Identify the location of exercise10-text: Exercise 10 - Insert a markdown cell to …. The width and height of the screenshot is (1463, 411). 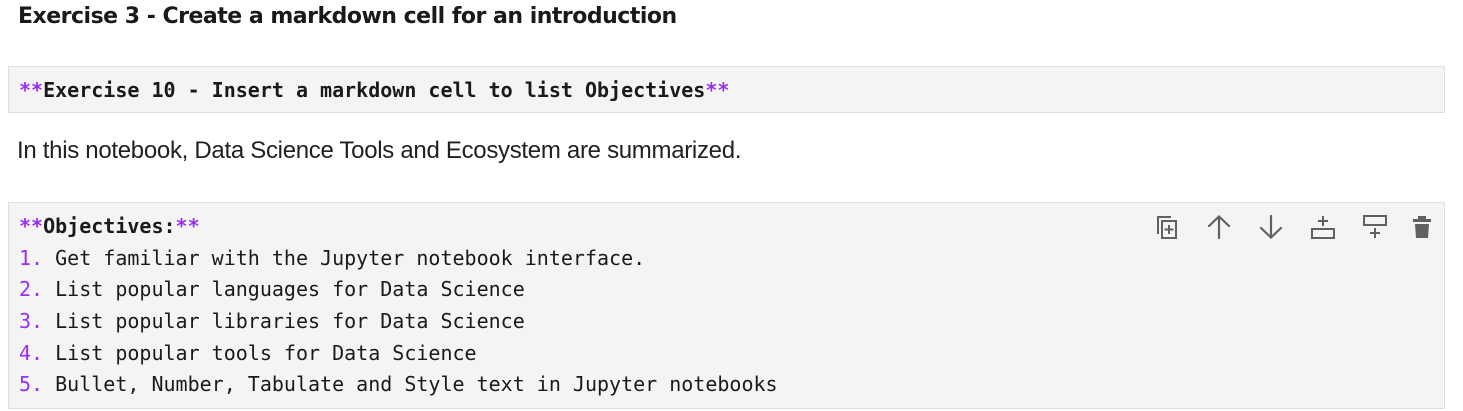
(374, 90).